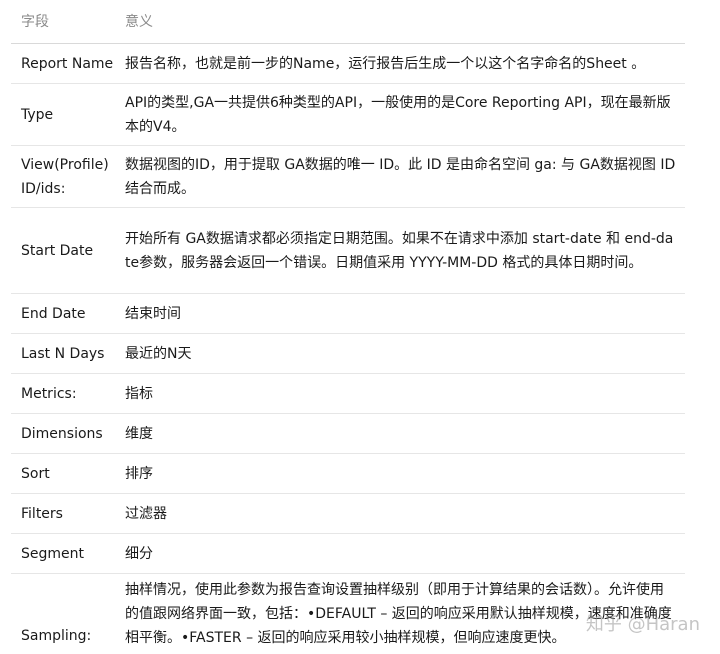 This screenshot has width=720, height=654. What do you see at coordinates (42, 513) in the screenshot?
I see `row-field: Filters` at bounding box center [42, 513].